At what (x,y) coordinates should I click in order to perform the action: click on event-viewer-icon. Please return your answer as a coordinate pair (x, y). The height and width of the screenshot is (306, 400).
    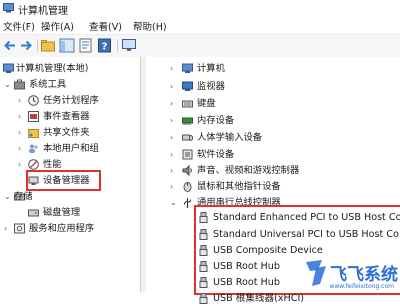
    Looking at the image, I should click on (33, 116).